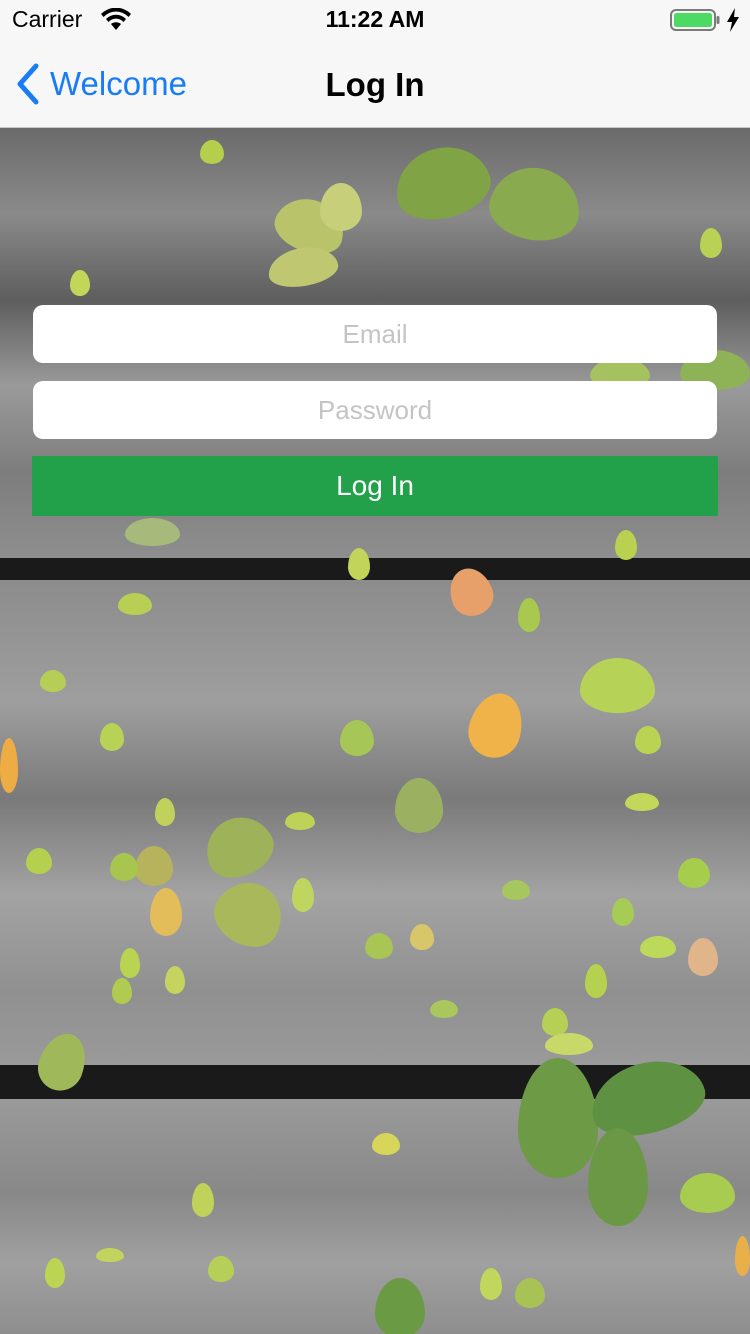 This screenshot has width=750, height=1334. I want to click on clock: 11:22 AM, so click(375, 19).